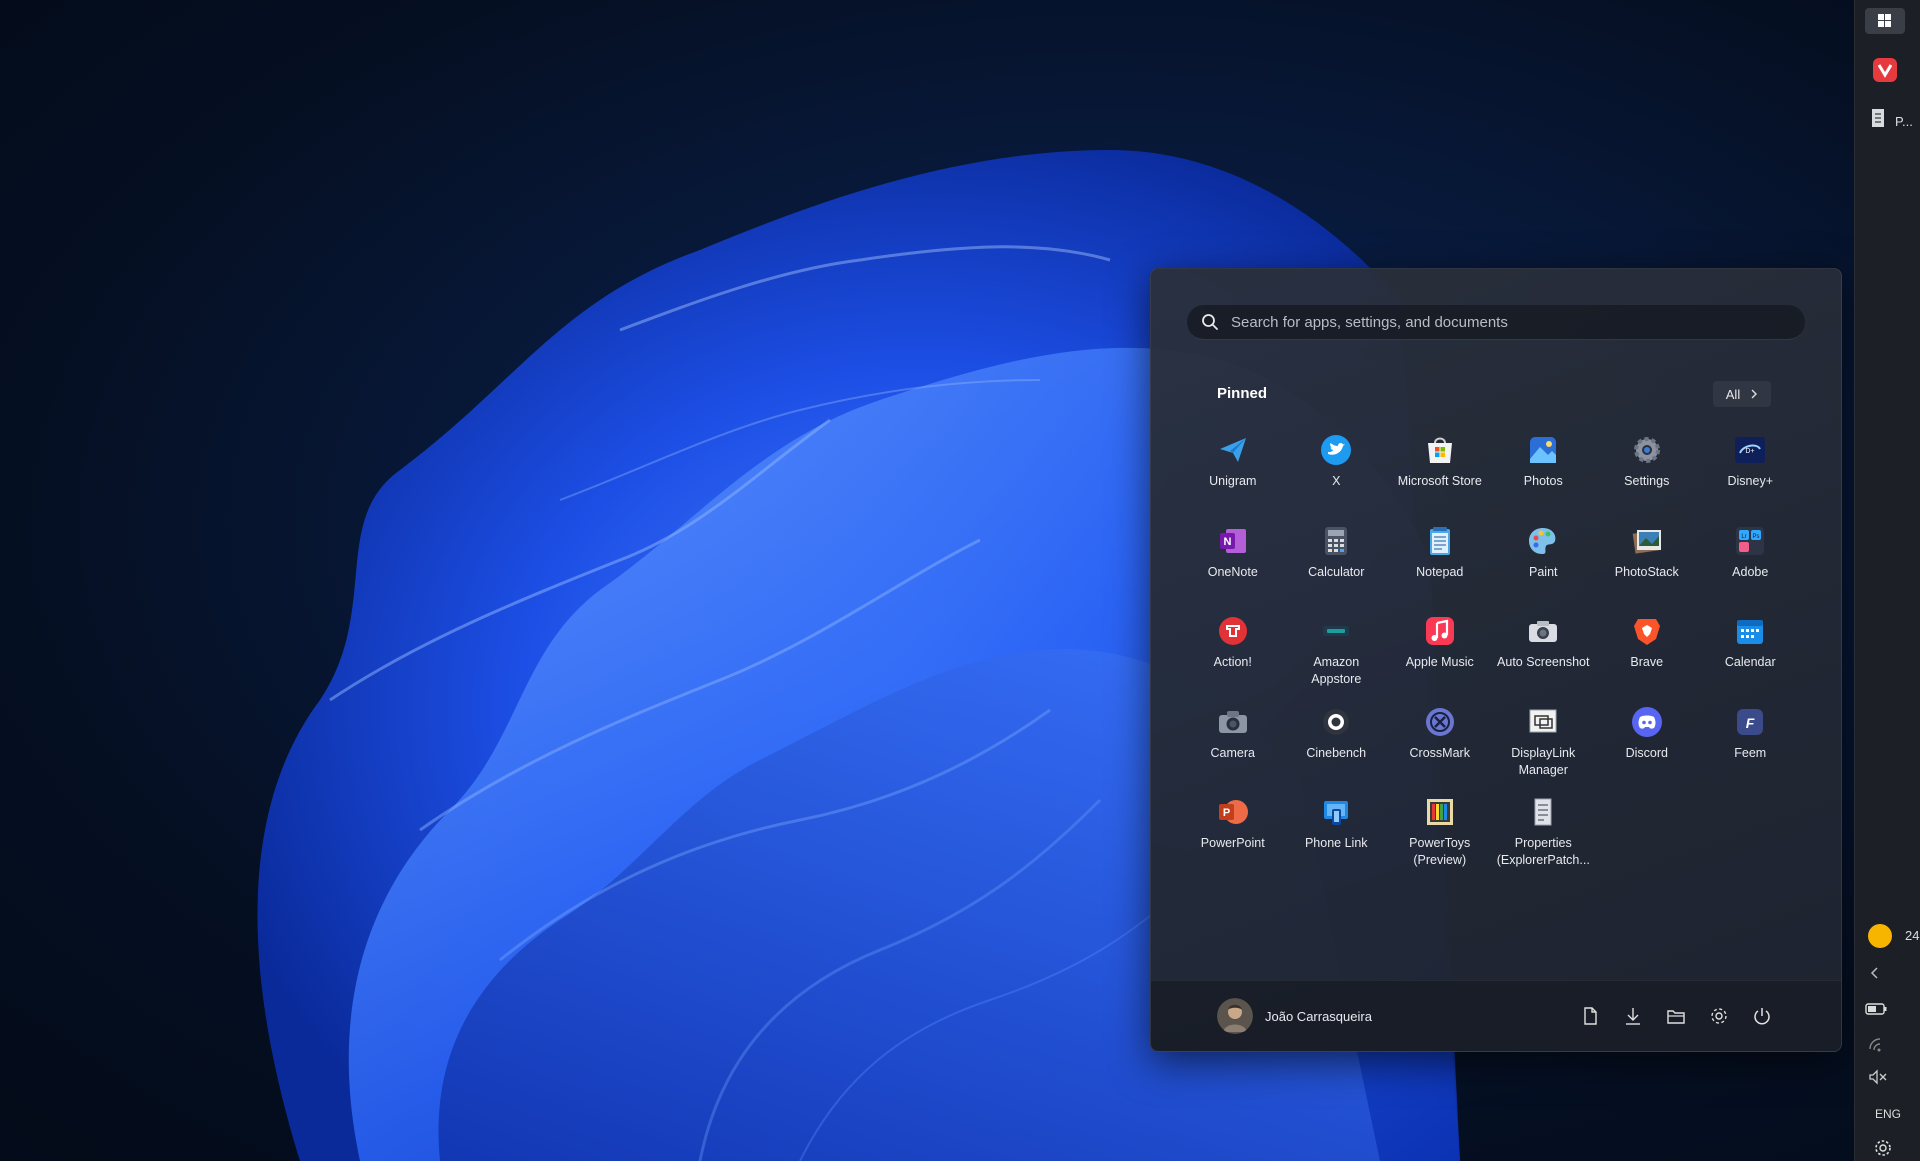  What do you see at coordinates (1751, 655) in the screenshot?
I see `pinned-app-calendar: Calendar` at bounding box center [1751, 655].